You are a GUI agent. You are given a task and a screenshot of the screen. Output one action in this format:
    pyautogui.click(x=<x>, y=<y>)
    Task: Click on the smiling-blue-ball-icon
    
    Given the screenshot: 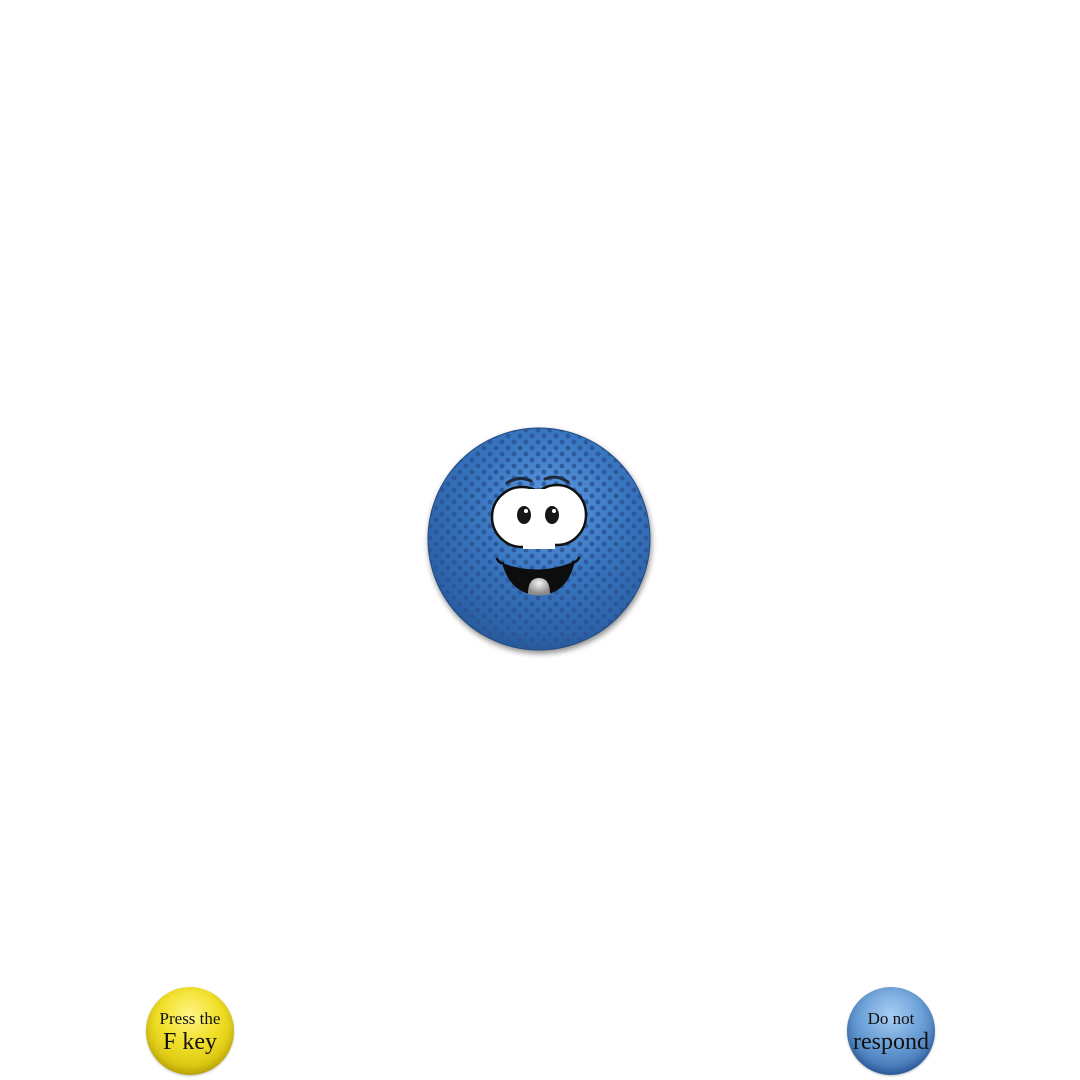 What is the action you would take?
    pyautogui.click(x=539, y=539)
    